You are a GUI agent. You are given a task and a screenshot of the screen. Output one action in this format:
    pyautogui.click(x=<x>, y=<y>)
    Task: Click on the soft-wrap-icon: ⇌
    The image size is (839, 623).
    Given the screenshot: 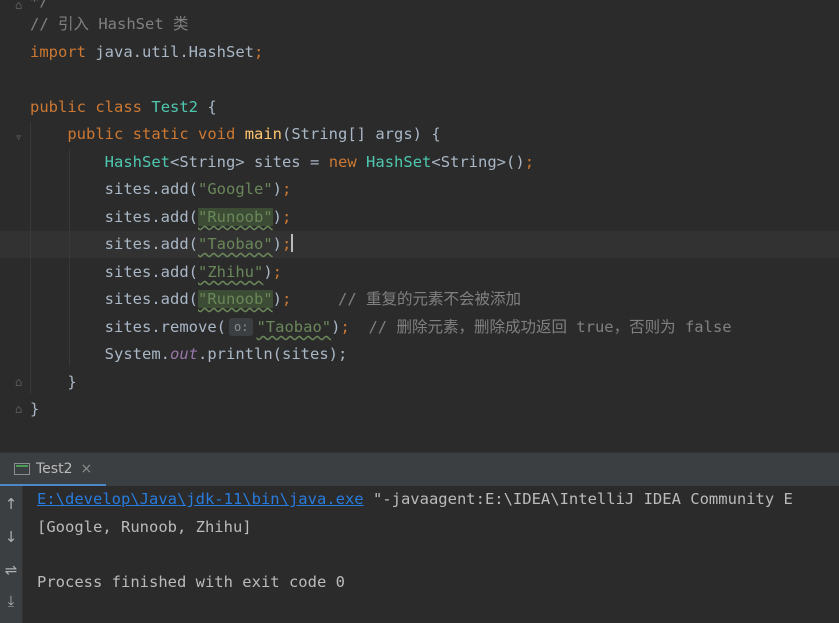 What is the action you would take?
    pyautogui.click(x=11, y=570)
    